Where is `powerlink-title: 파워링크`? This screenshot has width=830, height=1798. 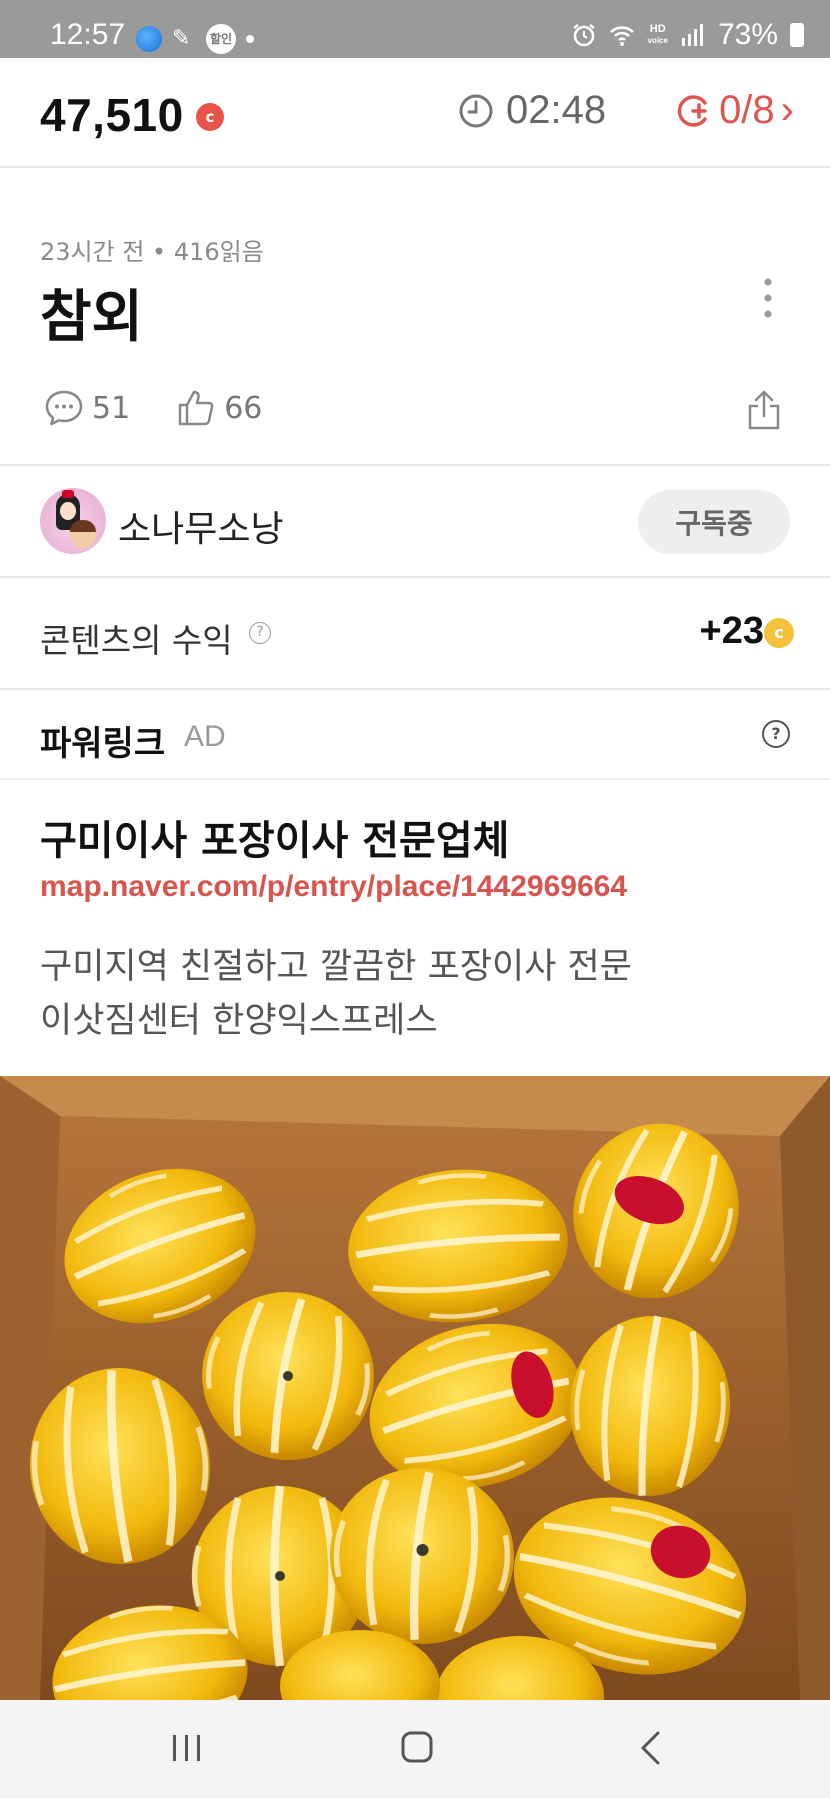
powerlink-title: 파워링크 is located at coordinates (103, 744).